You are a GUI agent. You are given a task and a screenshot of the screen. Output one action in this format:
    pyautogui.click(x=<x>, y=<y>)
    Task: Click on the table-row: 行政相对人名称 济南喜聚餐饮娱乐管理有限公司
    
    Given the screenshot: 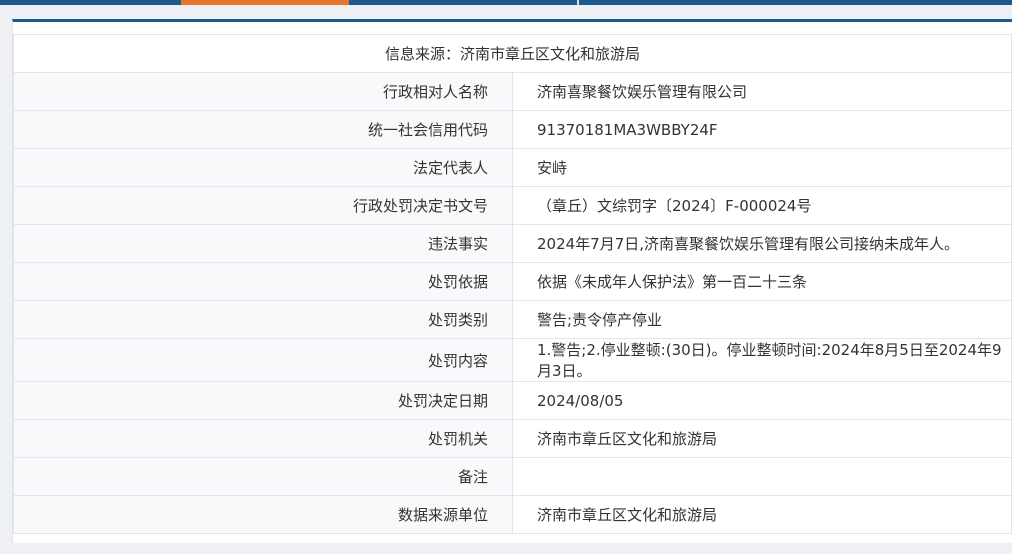 What is the action you would take?
    pyautogui.click(x=512, y=91)
    